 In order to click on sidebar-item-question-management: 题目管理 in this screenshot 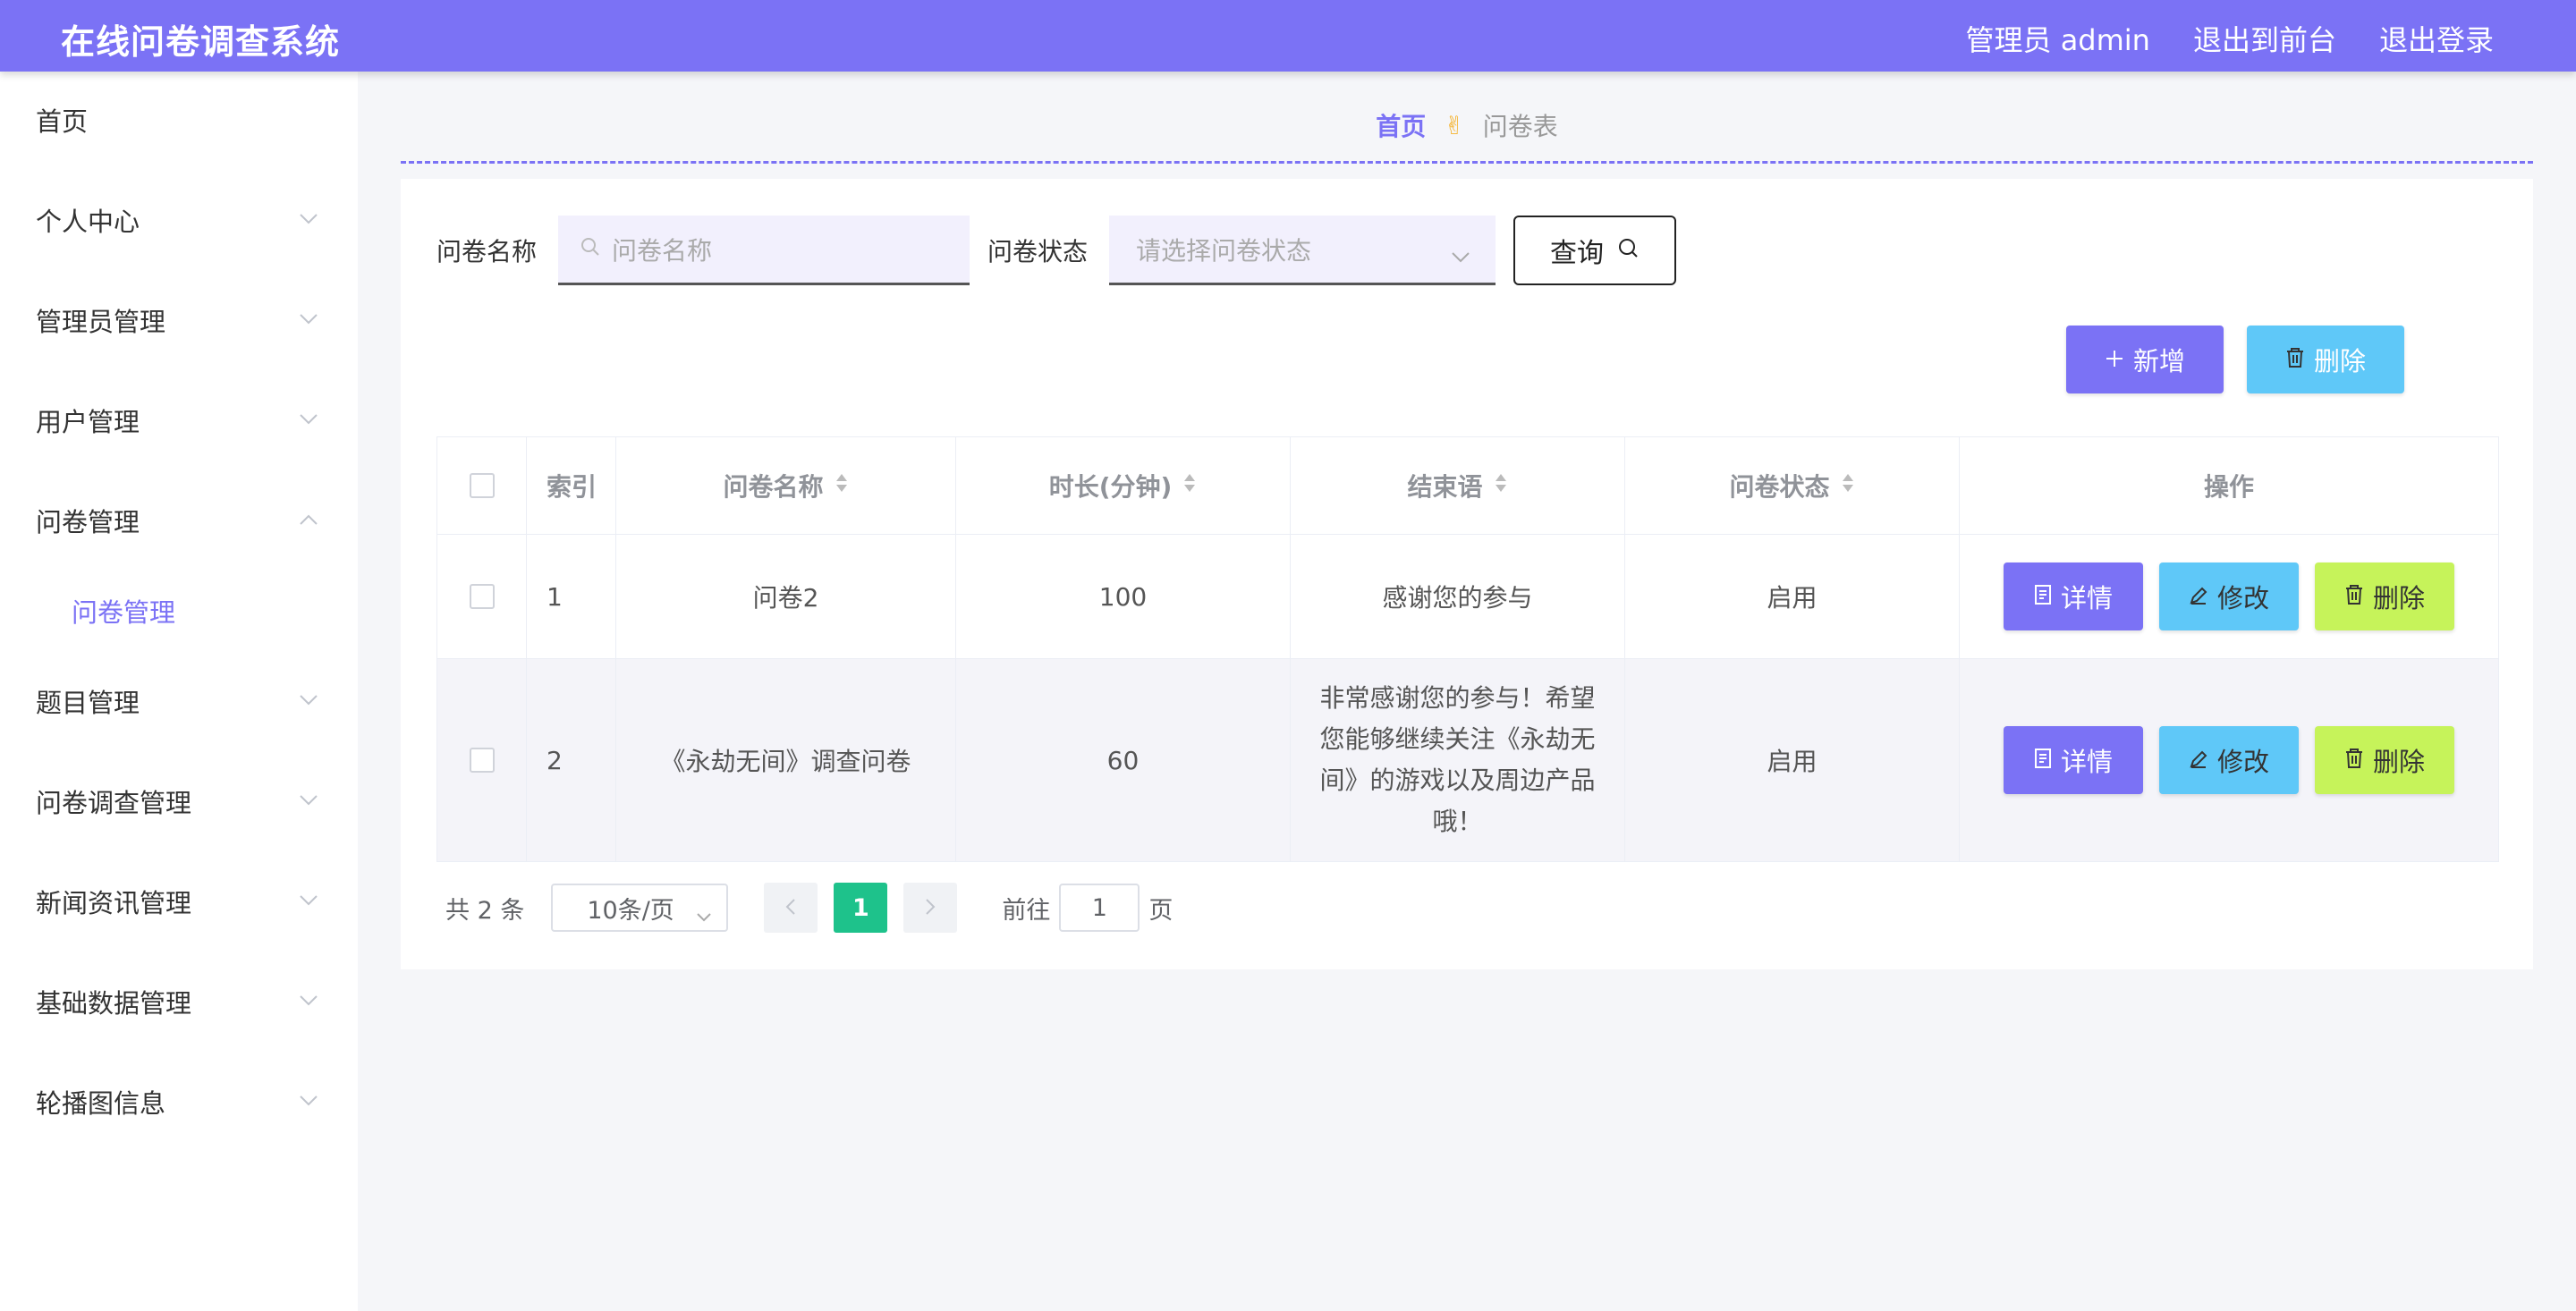, I will do `click(179, 703)`.